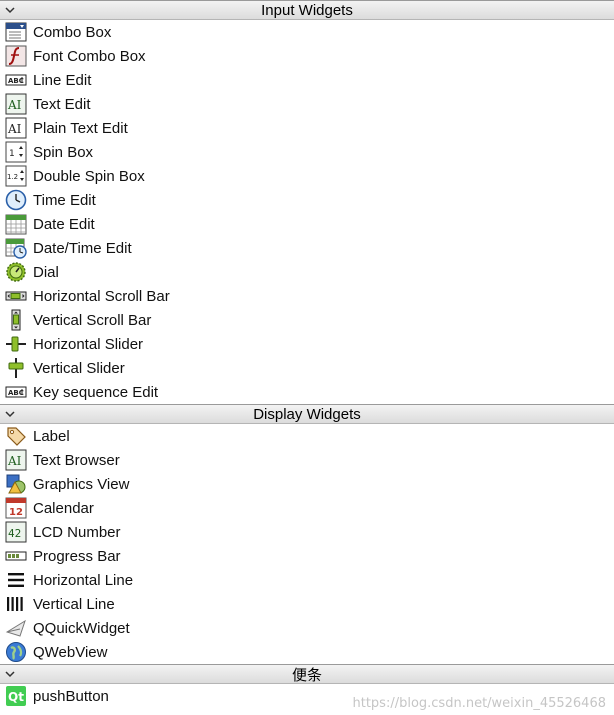  Describe the element at coordinates (81, 628) in the screenshot. I see `widget-item-label: QQuickWidget` at that location.